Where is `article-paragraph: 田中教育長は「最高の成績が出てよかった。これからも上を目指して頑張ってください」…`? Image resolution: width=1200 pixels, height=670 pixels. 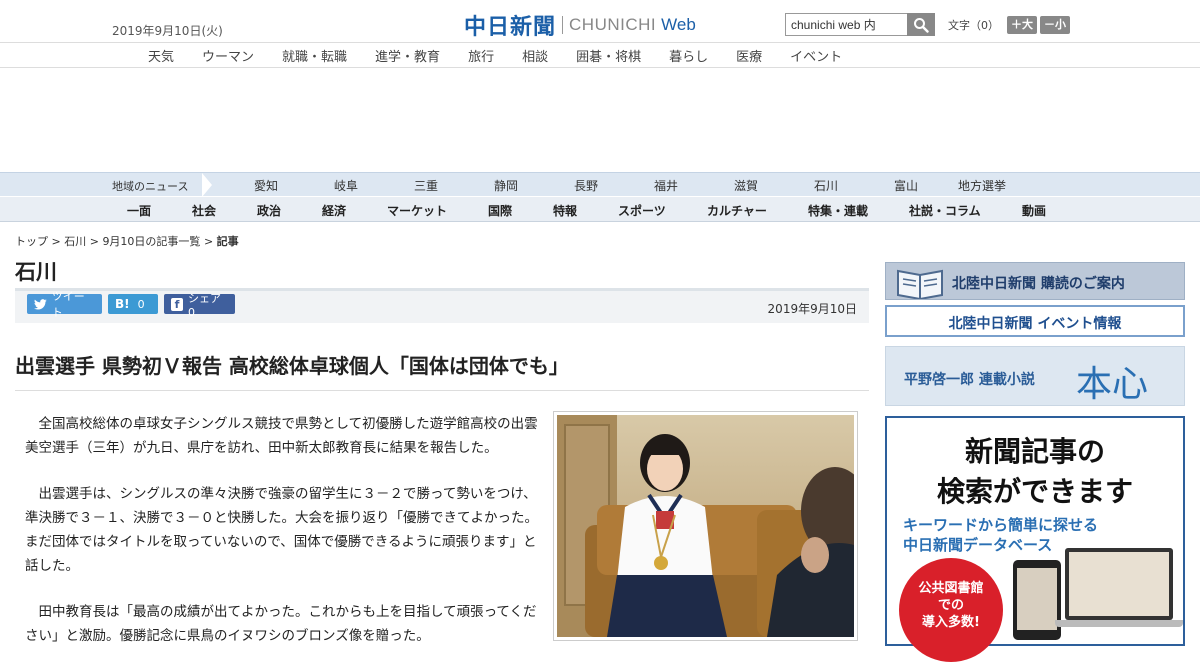
article-paragraph: 田中教育長は「最高の成績が出てよかった。これからも上を目指して頑張ってください」… is located at coordinates (281, 624).